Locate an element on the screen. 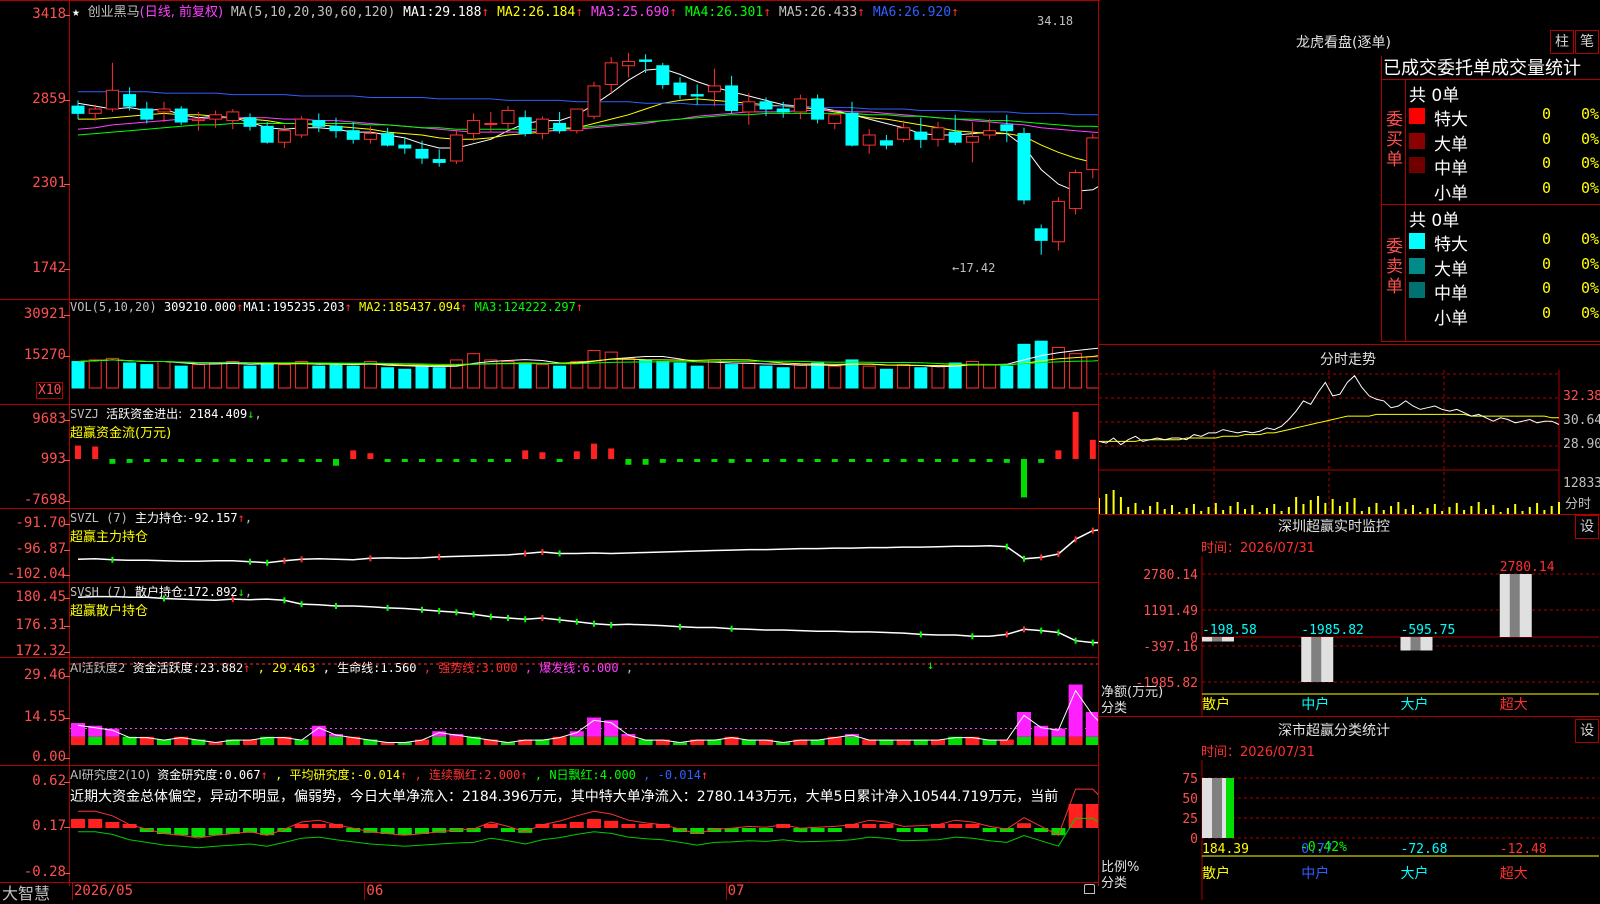 The image size is (1600, 904). order-count: 0 is located at coordinates (1547, 138).